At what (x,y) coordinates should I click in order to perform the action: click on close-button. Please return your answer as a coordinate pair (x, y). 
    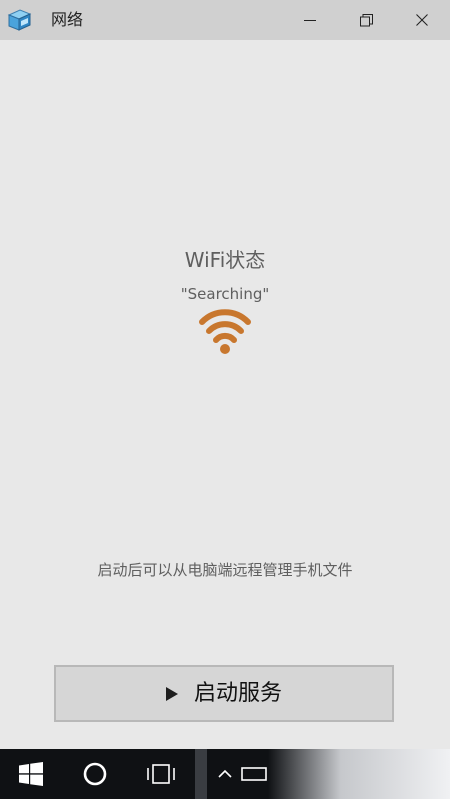
    Looking at the image, I should click on (422, 20).